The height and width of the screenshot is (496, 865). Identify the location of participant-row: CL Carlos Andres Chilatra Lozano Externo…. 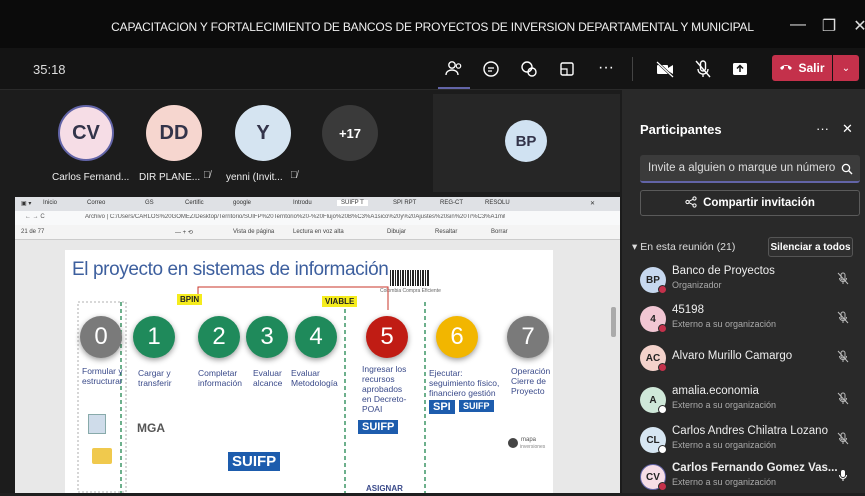
(750, 441).